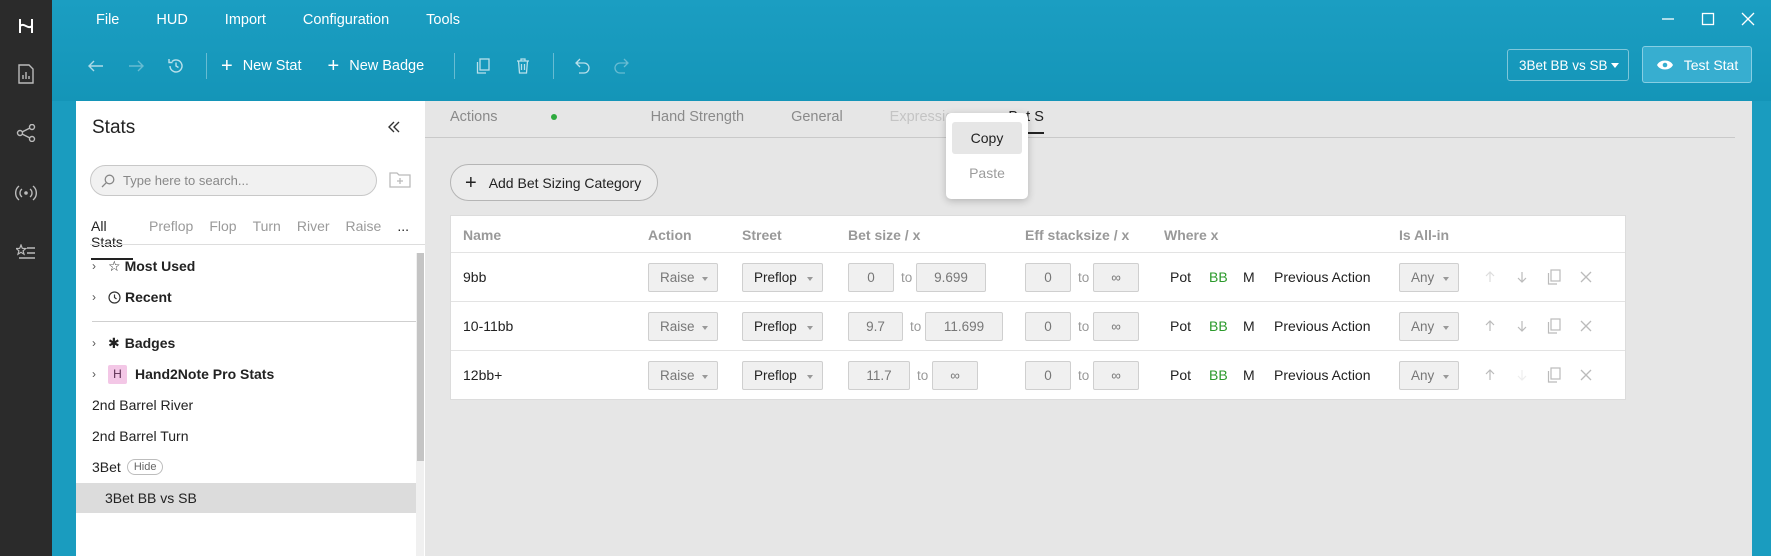  Describe the element at coordinates (246, 266) in the screenshot. I see `tree-folder-most-used: › ☆ Most Used` at that location.